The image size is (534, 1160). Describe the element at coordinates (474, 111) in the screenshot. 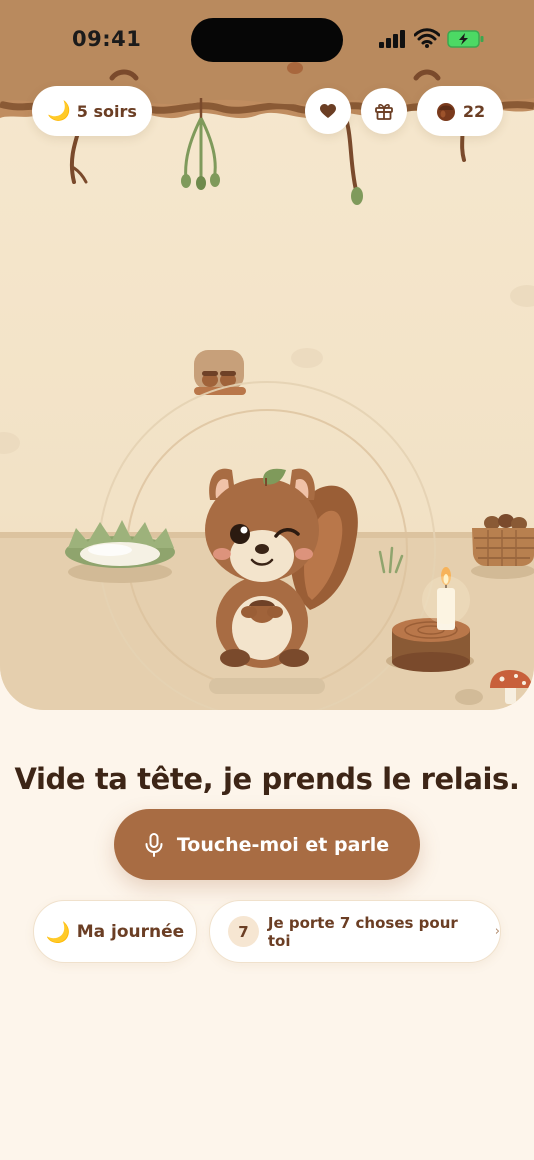

I see `acorn-count: 22` at that location.